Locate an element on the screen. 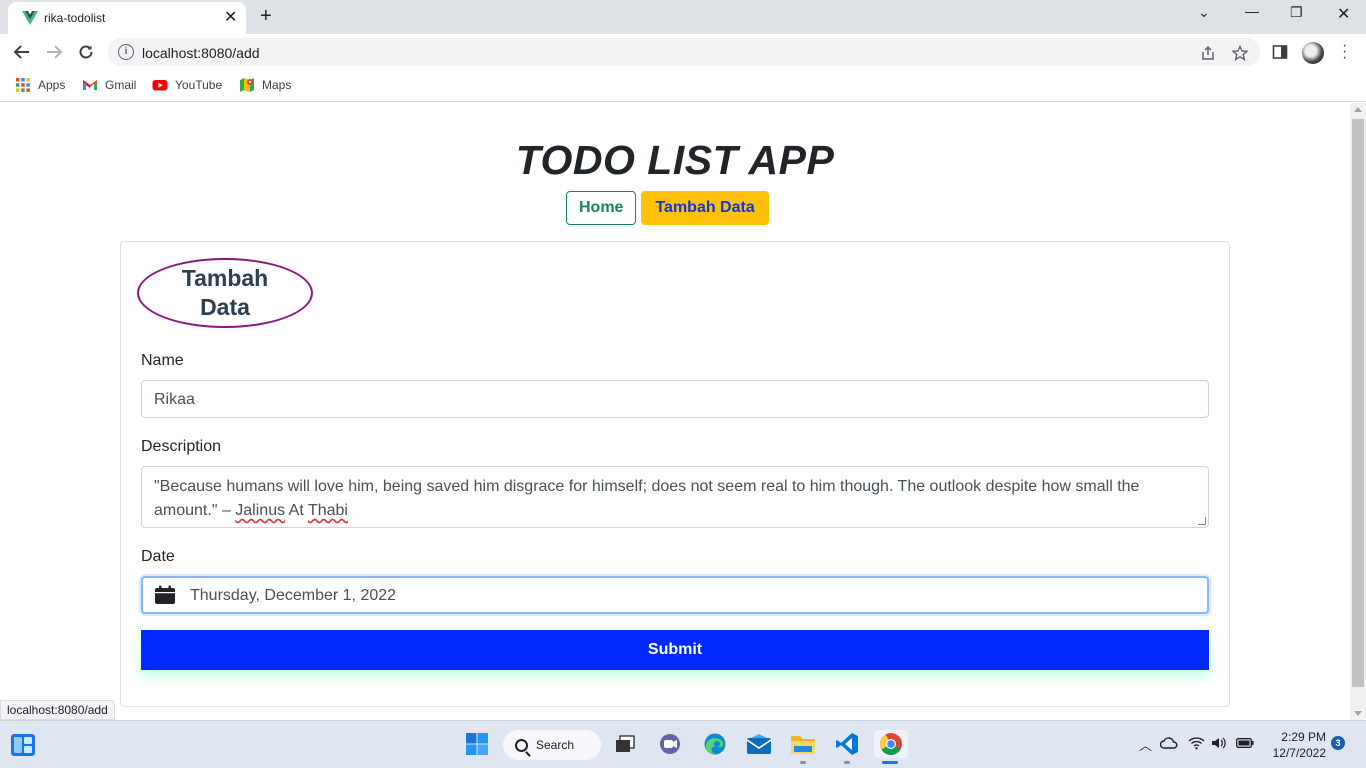 The width and height of the screenshot is (1366, 768). vue-logo-icon is located at coordinates (30, 18).